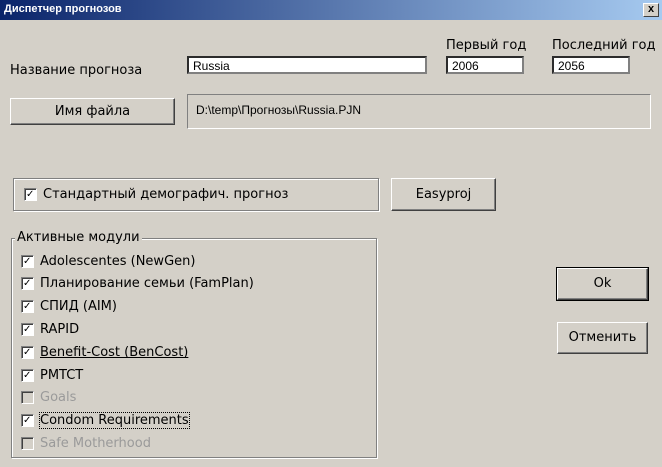 The width and height of the screenshot is (662, 467). Describe the element at coordinates (114, 420) in the screenshot. I see `module-label: Condom Requirements` at that location.